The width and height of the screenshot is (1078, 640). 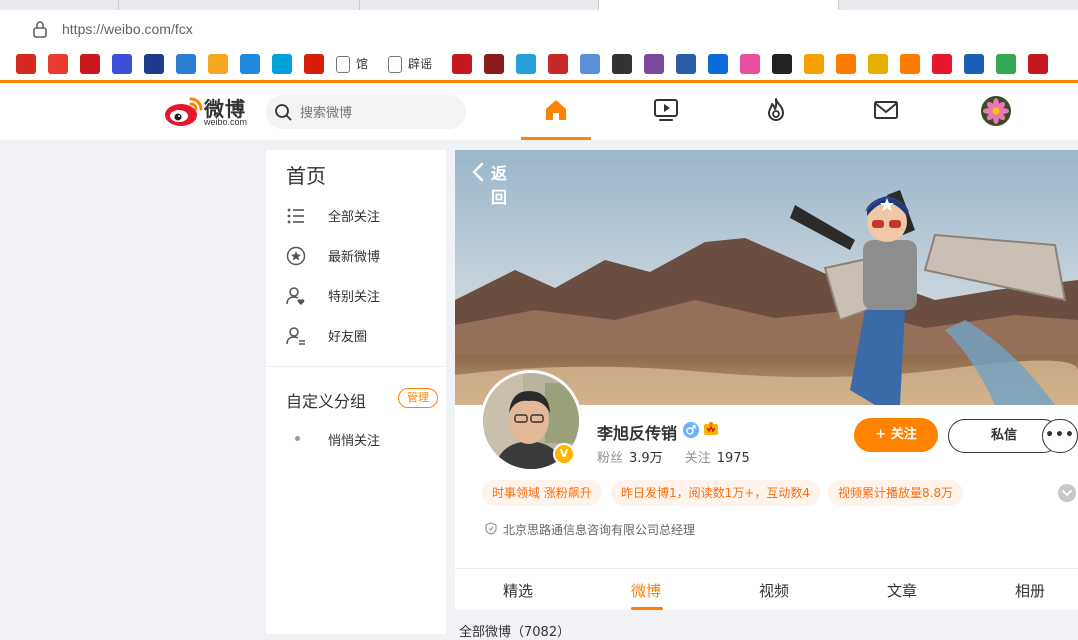 I want to click on profile-stats: 粉丝 3.9万 关注 1975, so click(x=684, y=456).